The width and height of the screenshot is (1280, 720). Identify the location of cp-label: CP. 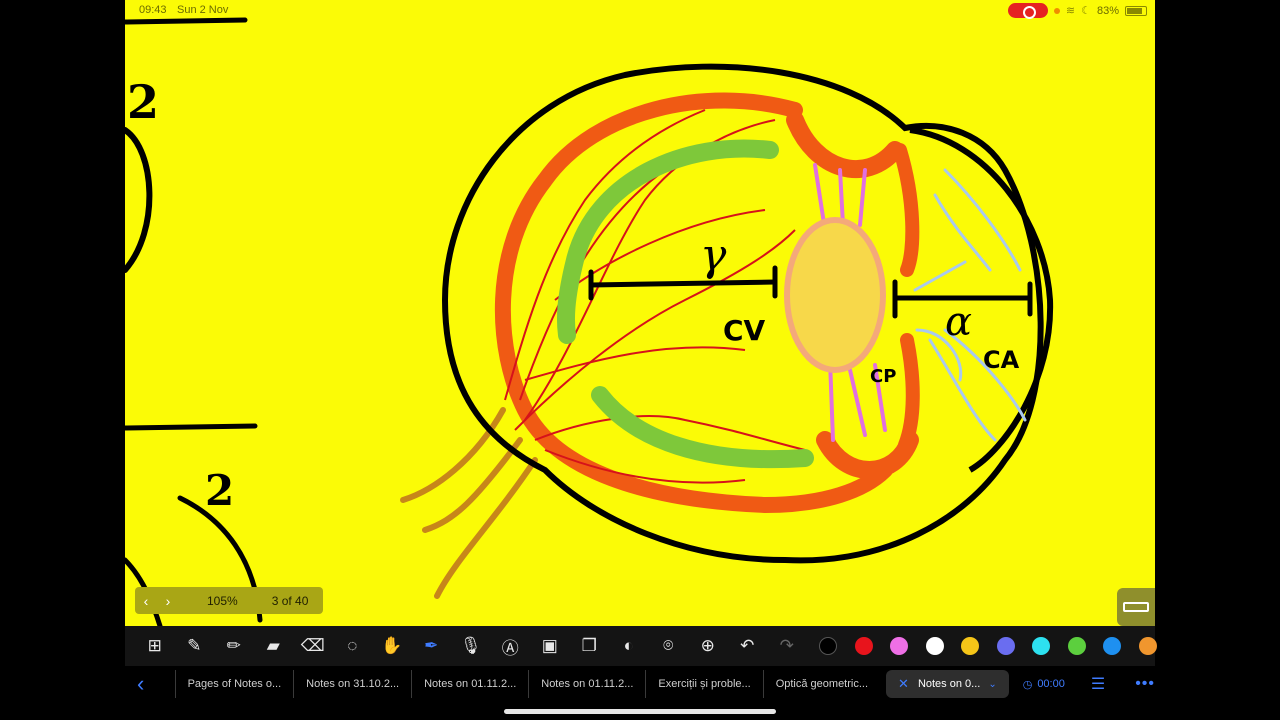
(883, 376).